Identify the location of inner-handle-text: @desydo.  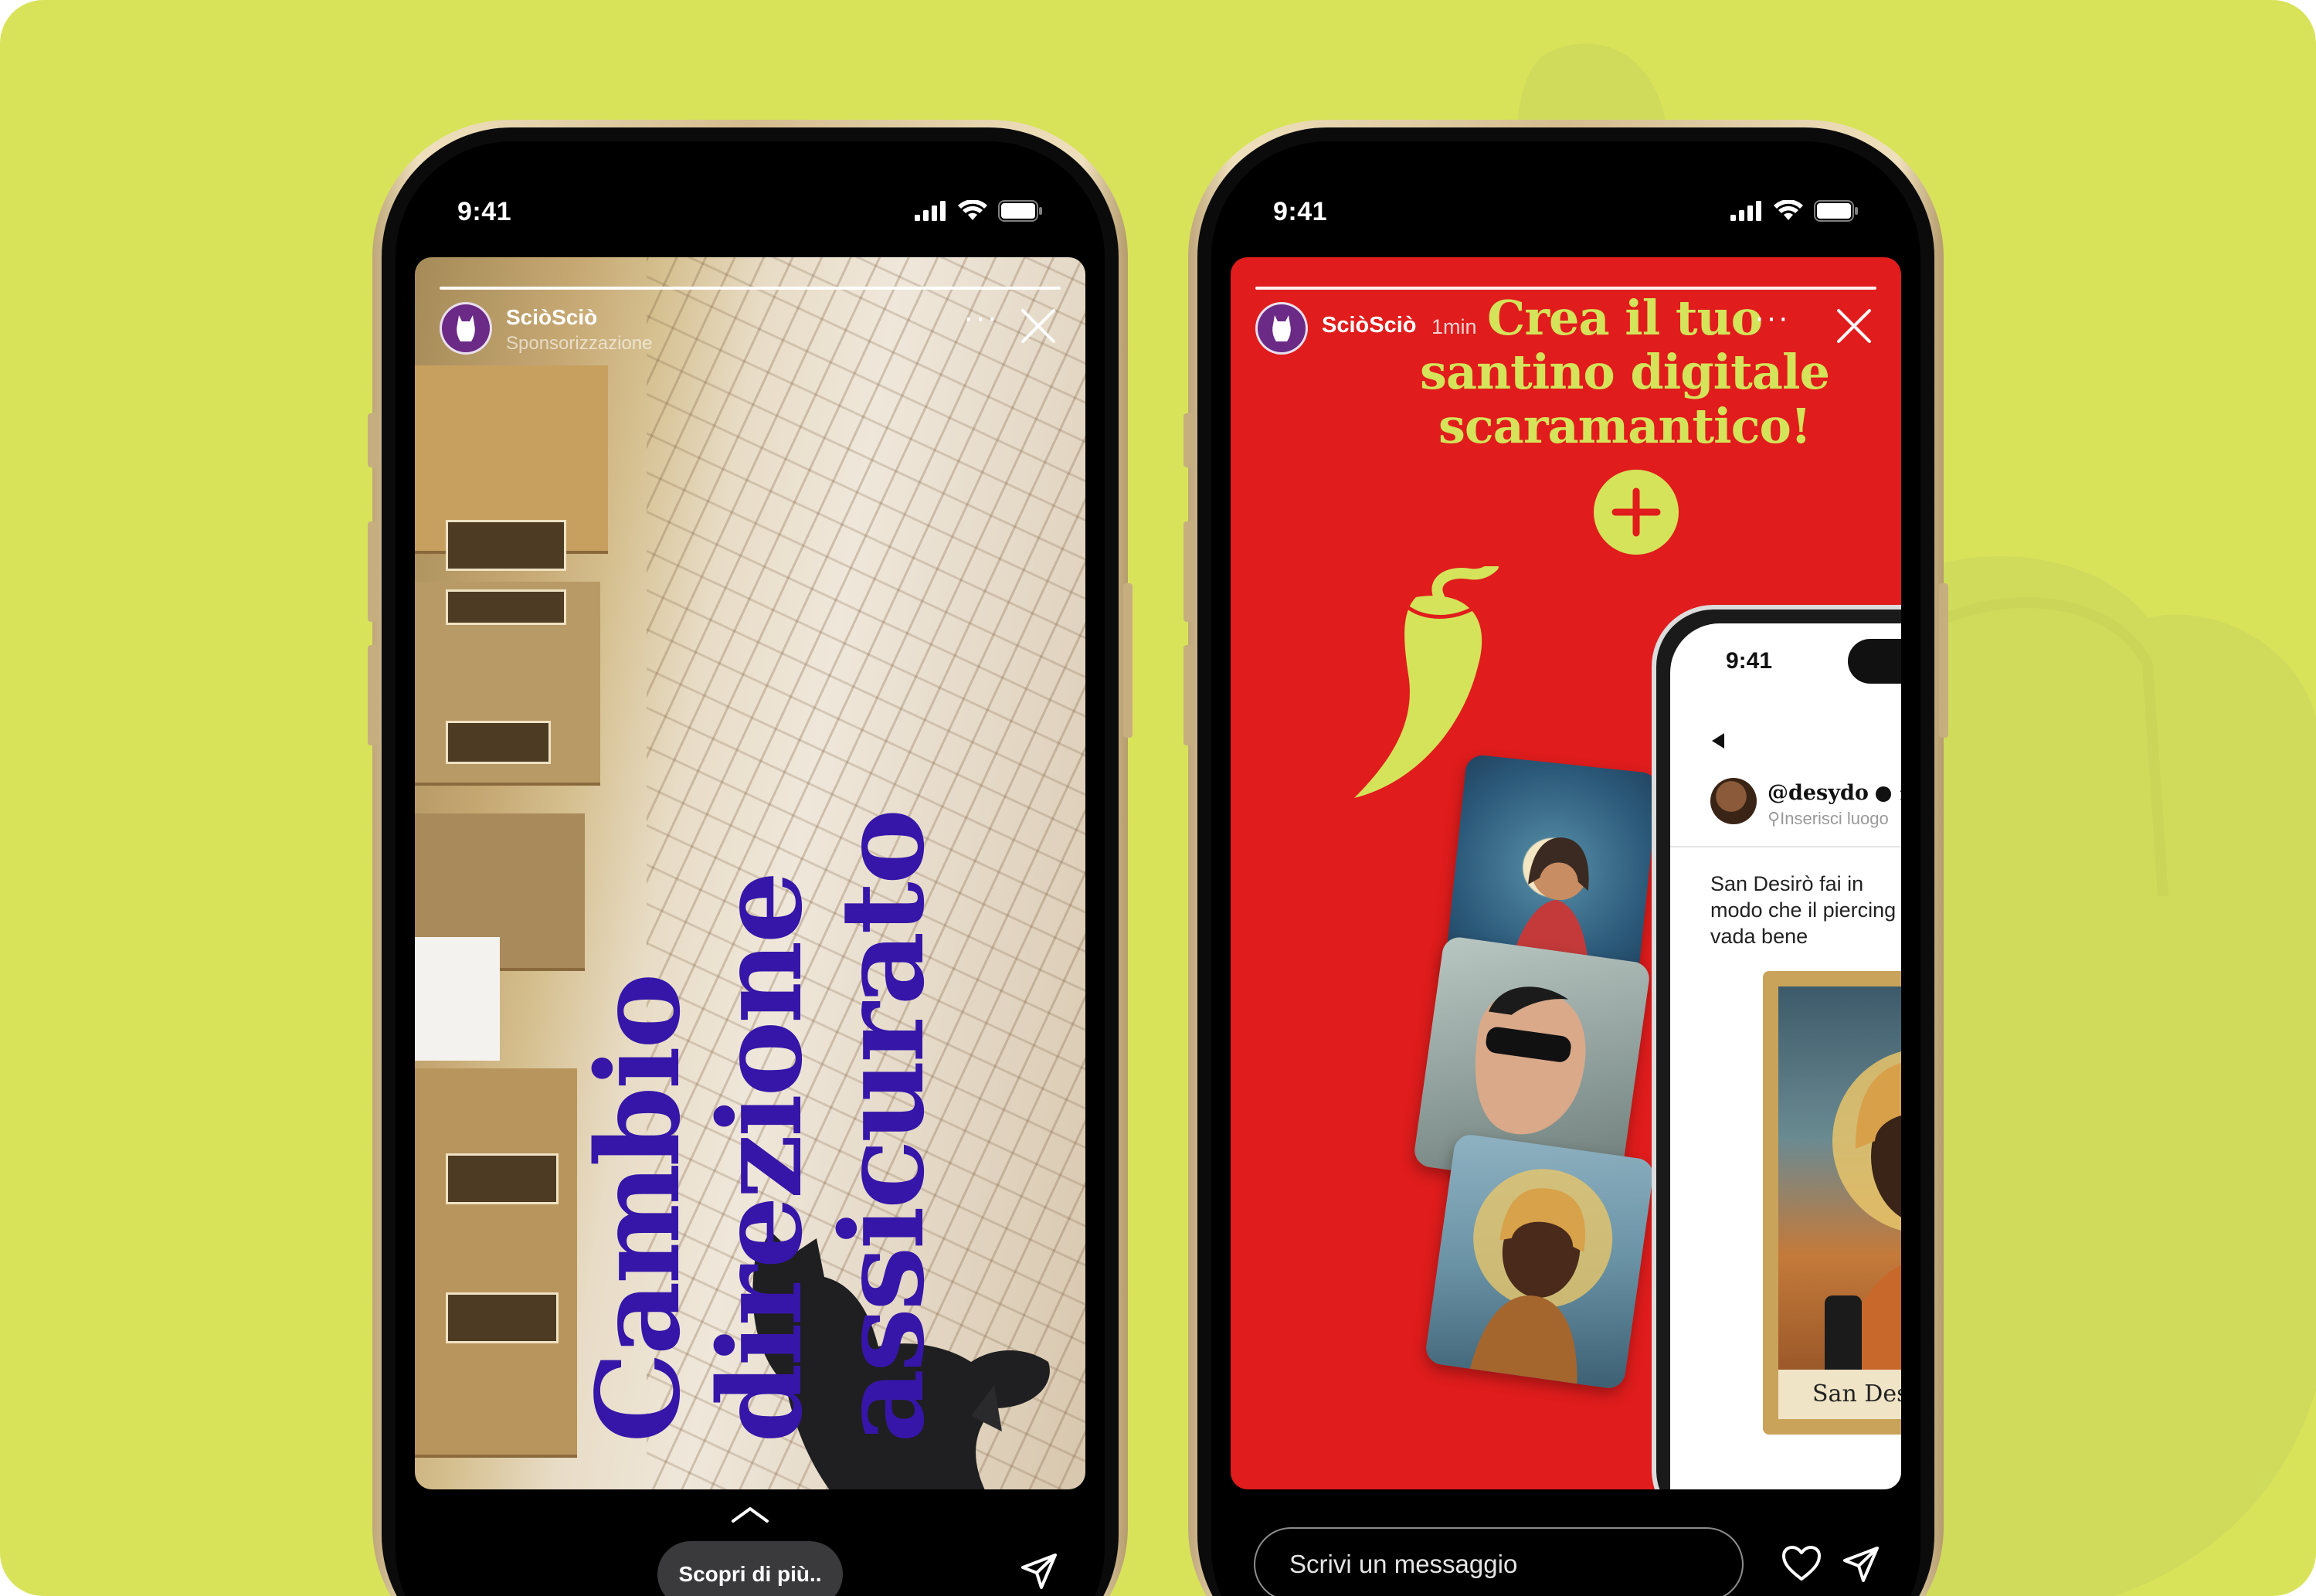
(1818, 793).